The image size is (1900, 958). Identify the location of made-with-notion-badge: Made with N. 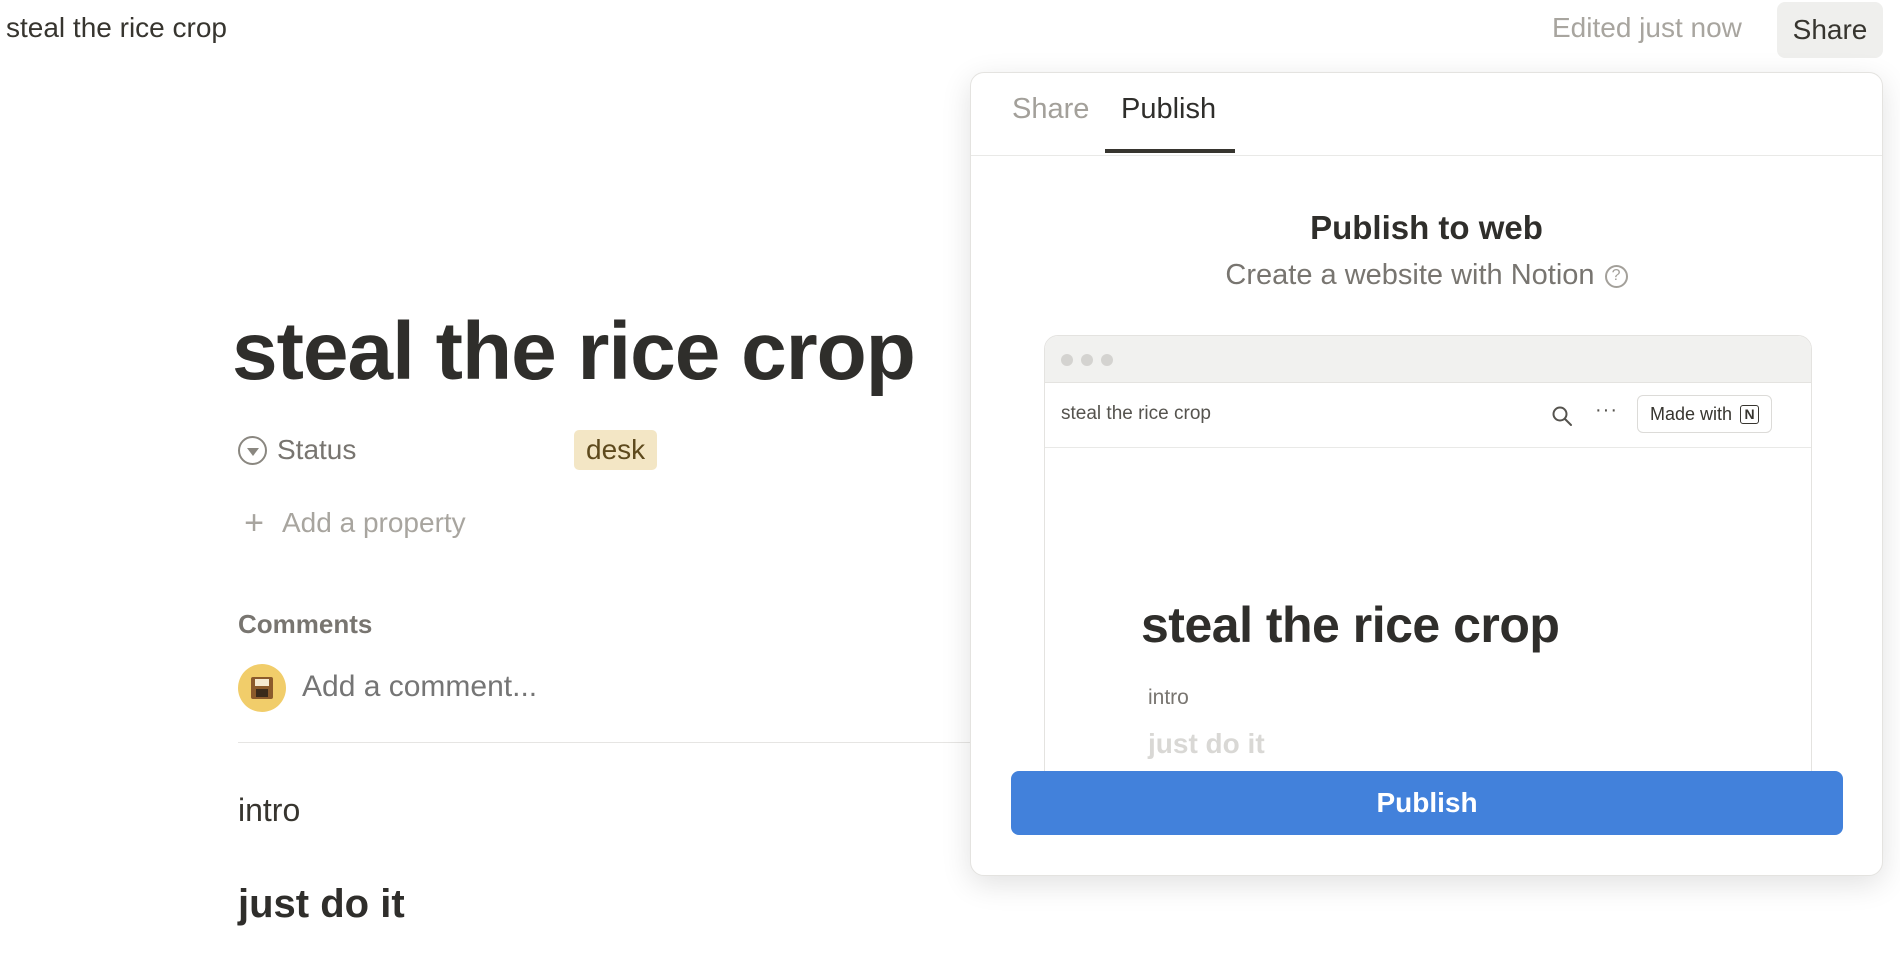
(1705, 414).